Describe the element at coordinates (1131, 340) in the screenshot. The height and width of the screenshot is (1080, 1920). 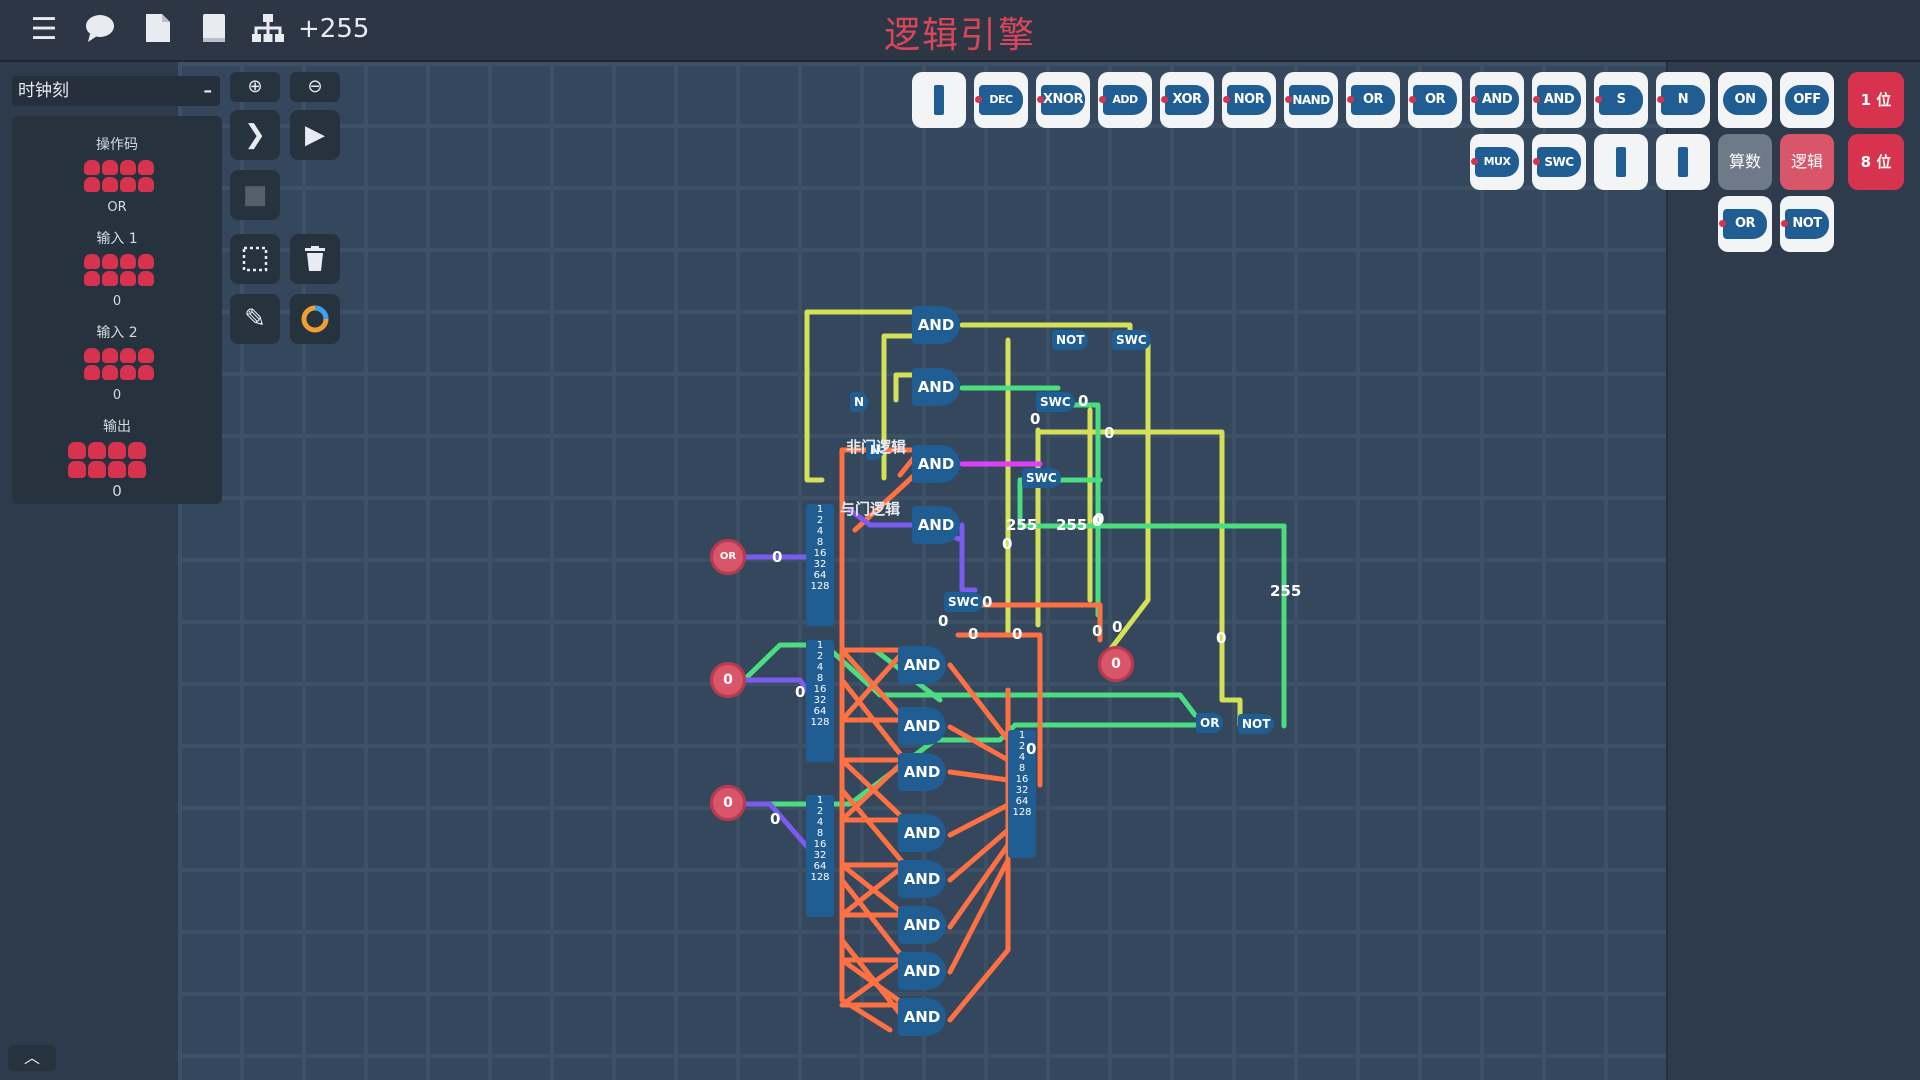
I see `swc-gate-top: SWC` at that location.